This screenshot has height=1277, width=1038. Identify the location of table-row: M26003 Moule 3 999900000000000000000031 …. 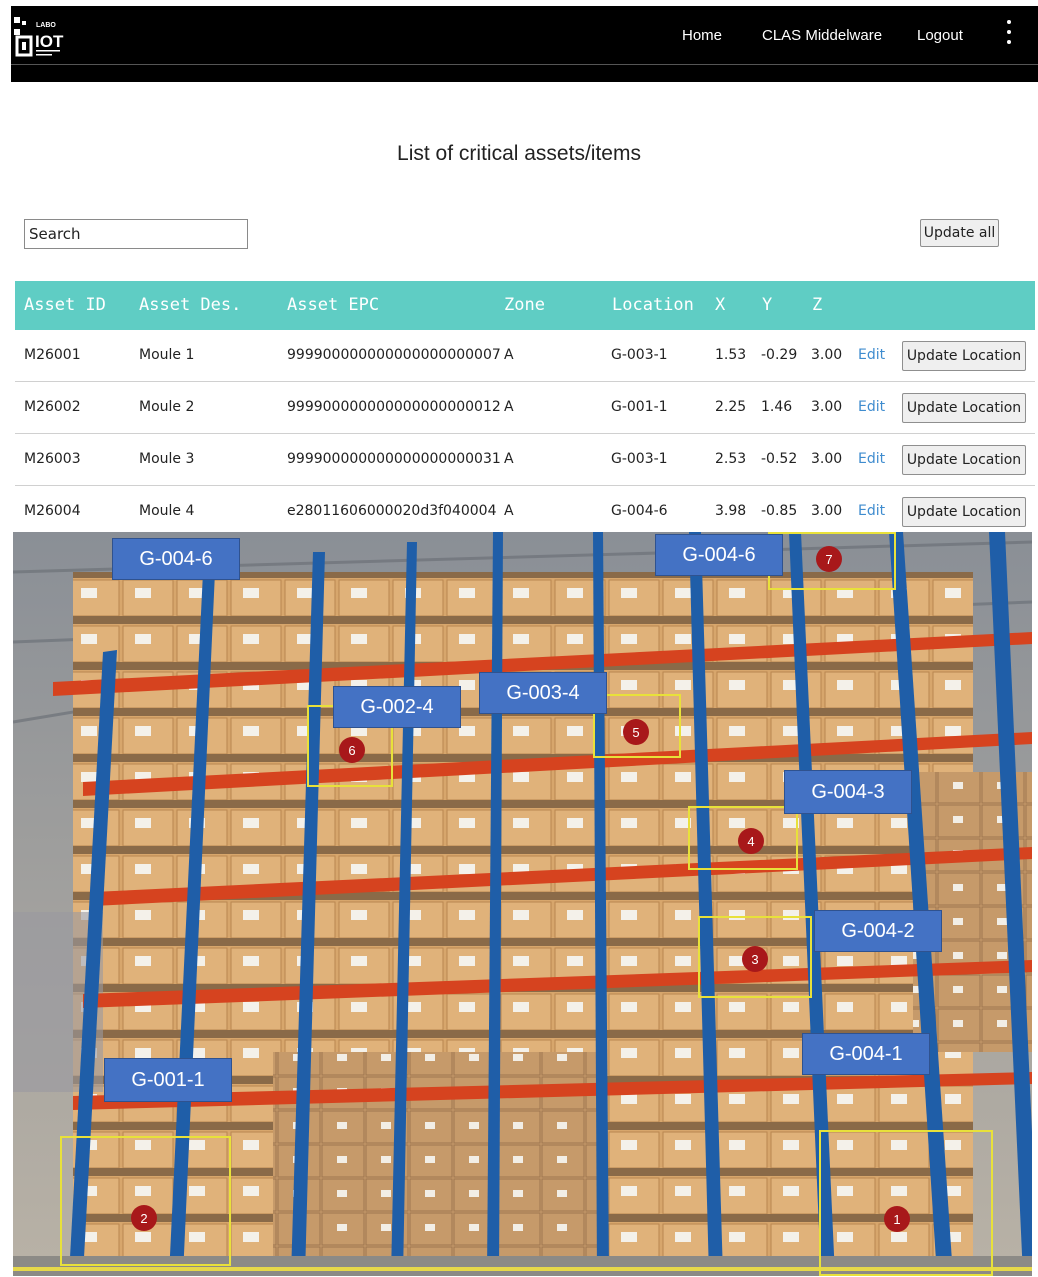
(525, 460).